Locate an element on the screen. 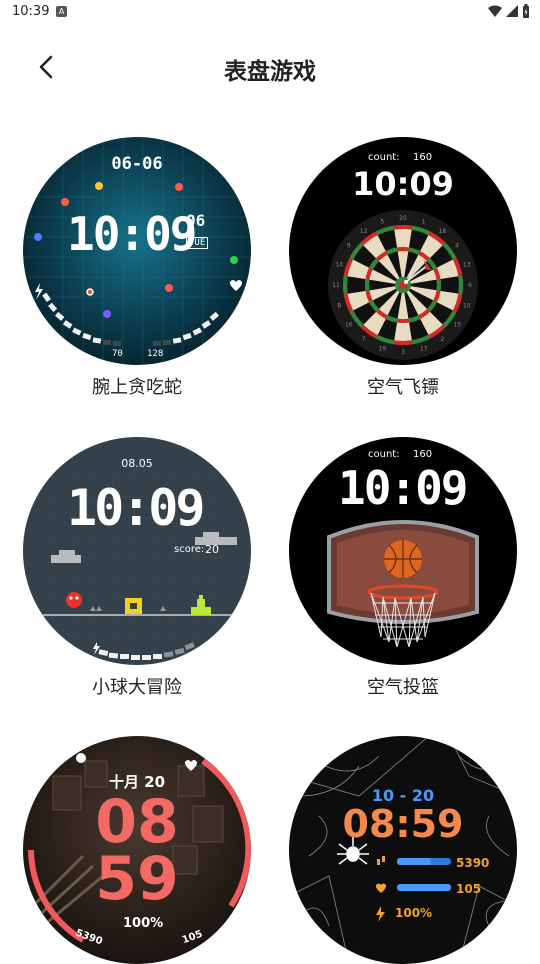 The width and height of the screenshot is (540, 964). spider-time: 08:59 is located at coordinates (403, 824).